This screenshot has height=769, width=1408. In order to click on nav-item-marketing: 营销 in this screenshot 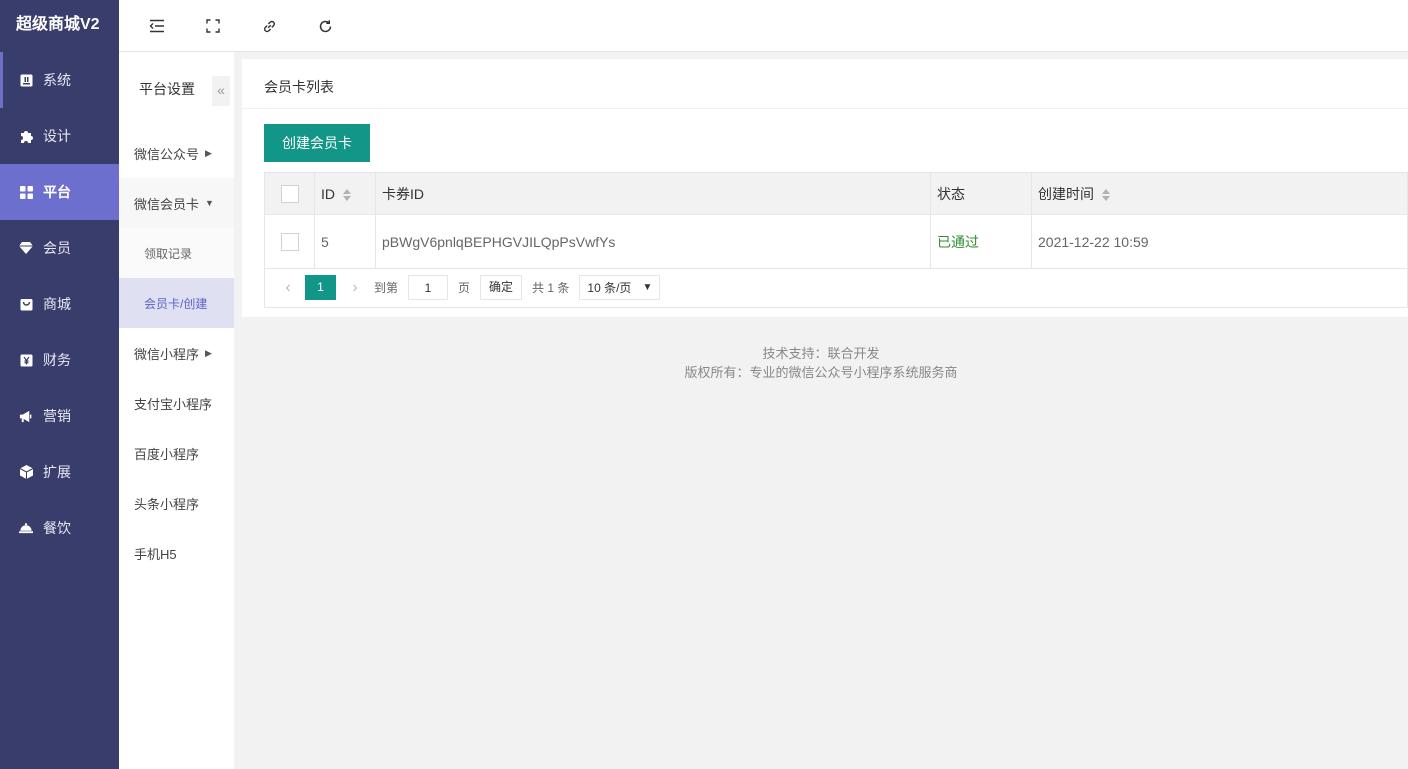, I will do `click(59, 416)`.